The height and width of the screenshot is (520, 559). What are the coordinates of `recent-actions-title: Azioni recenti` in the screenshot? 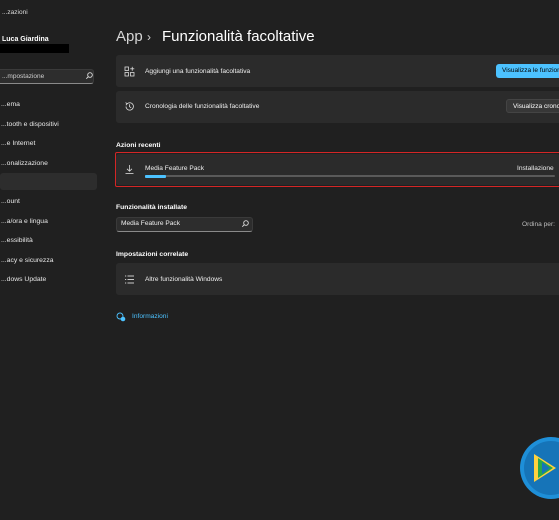 It's located at (138, 145).